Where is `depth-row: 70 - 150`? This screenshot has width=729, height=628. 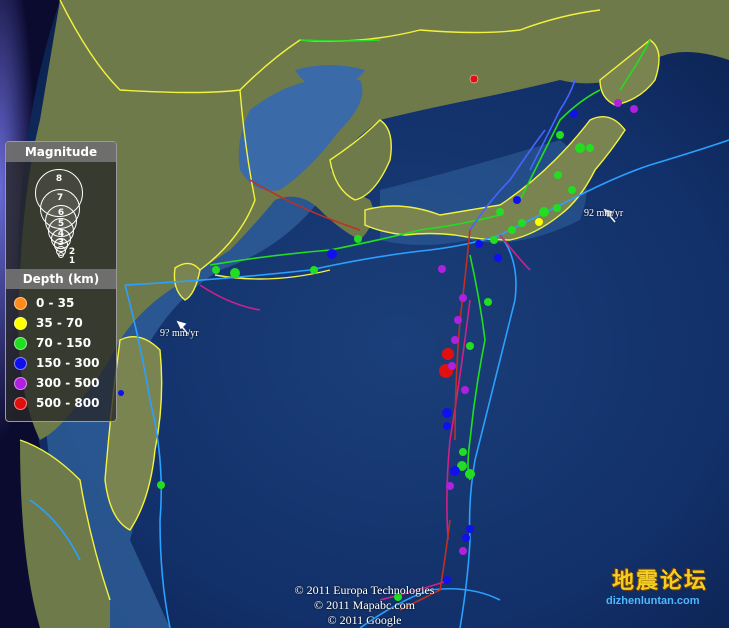 depth-row: 70 - 150 is located at coordinates (61, 343).